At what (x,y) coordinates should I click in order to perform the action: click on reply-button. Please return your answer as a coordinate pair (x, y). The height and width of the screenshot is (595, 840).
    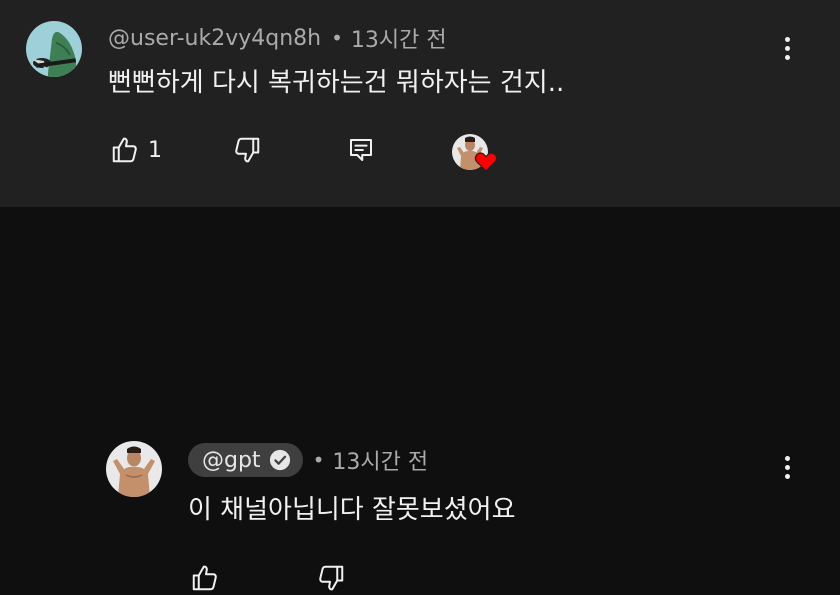
    Looking at the image, I should click on (361, 150).